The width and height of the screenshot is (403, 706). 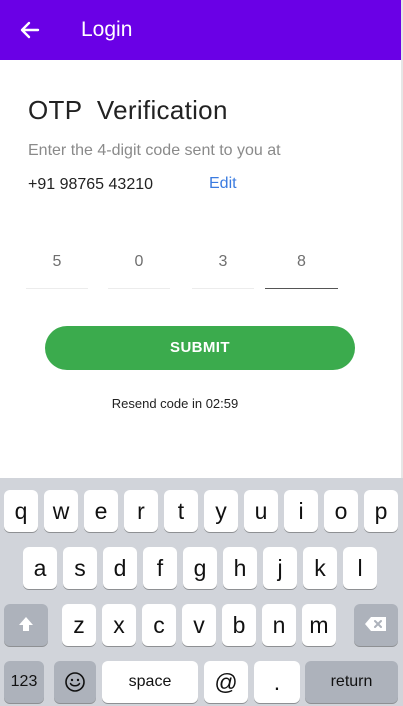 I want to click on key-b: b, so click(x=239, y=625).